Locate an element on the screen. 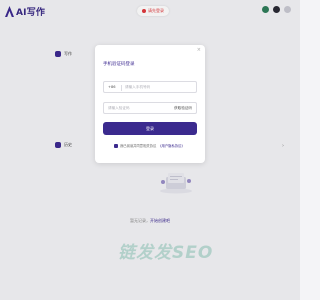 This screenshot has width=320, height=300. code-field: 获取验证码 is located at coordinates (150, 108).